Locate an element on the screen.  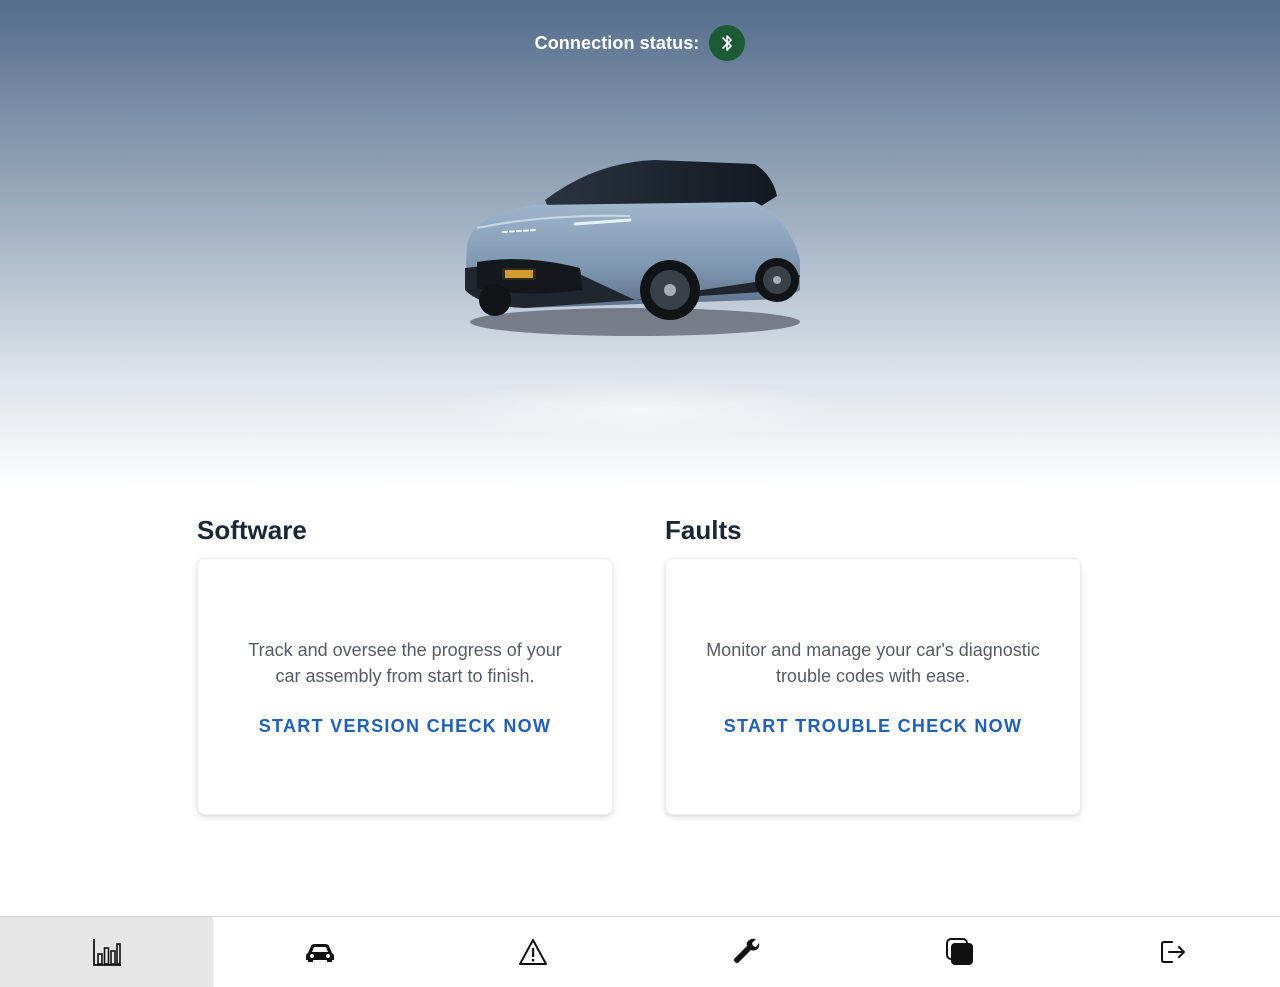
copy-icon is located at coordinates (959, 951).